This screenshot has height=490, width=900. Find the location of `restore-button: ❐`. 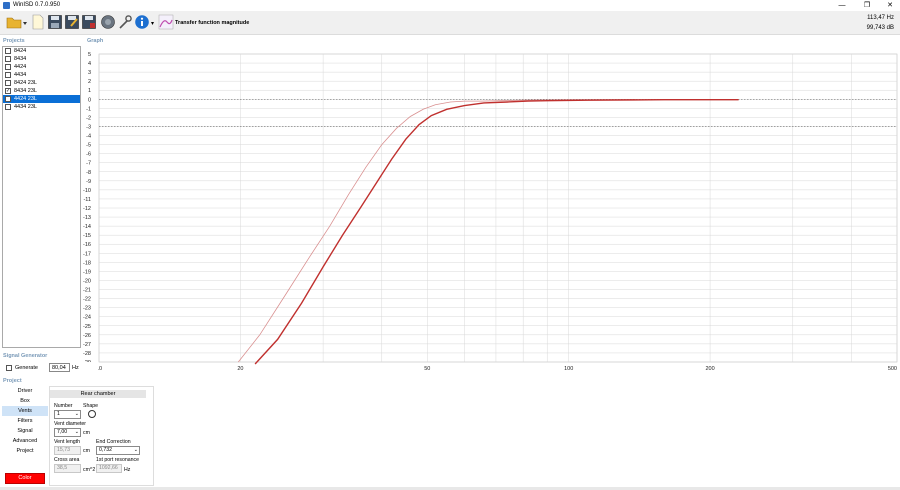

restore-button: ❐ is located at coordinates (867, 5).